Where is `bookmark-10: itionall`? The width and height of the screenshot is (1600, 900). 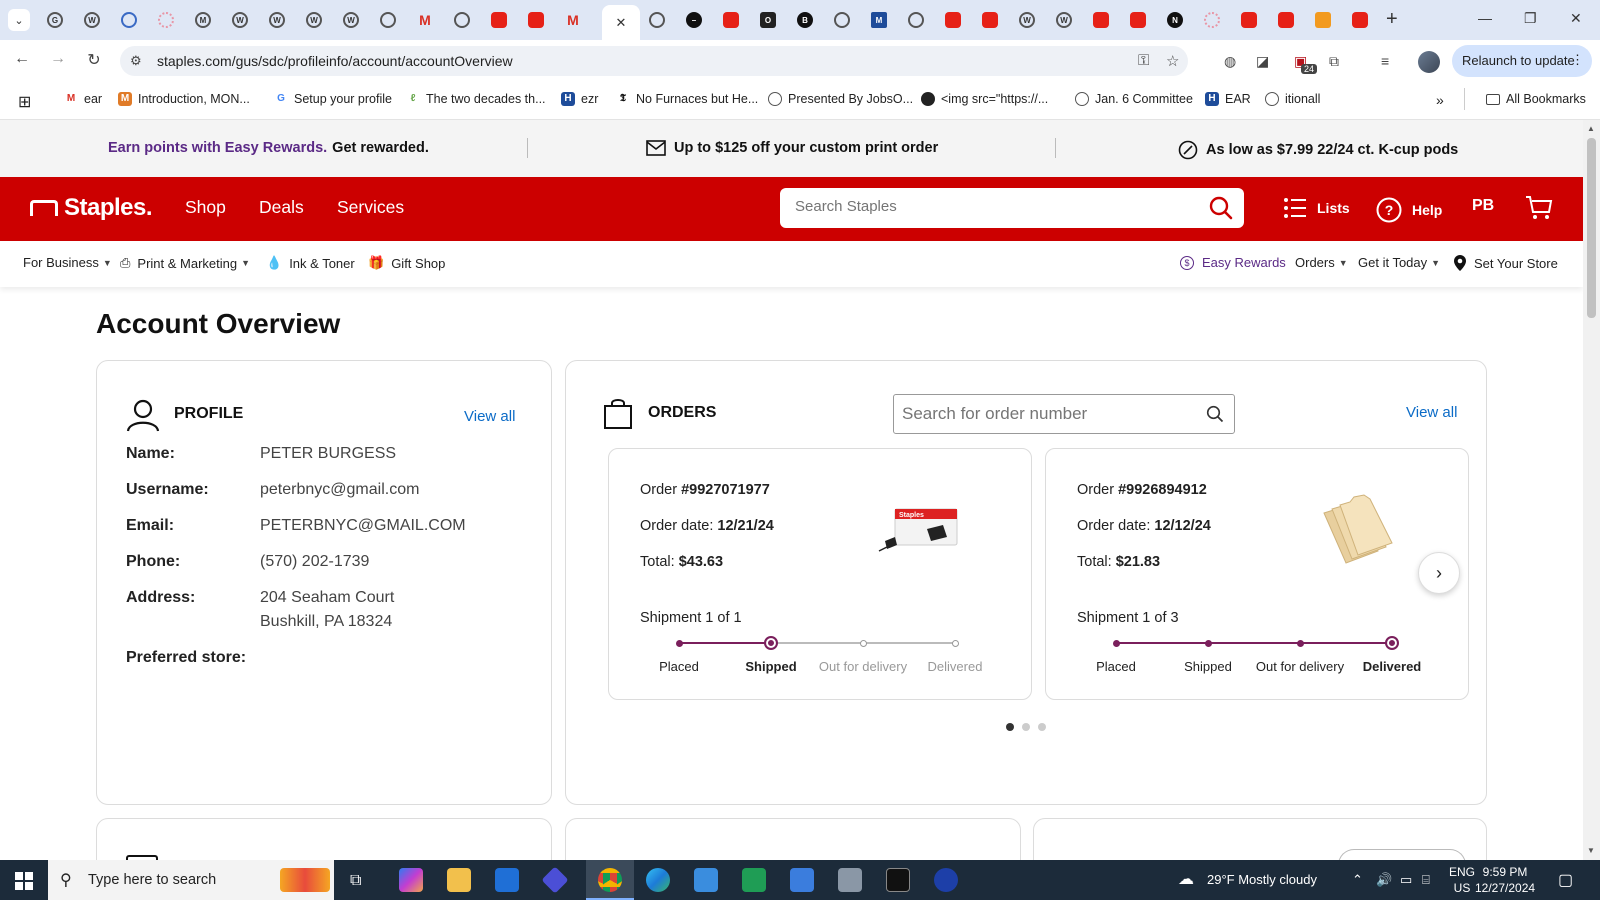 bookmark-10: itionall is located at coordinates (1292, 99).